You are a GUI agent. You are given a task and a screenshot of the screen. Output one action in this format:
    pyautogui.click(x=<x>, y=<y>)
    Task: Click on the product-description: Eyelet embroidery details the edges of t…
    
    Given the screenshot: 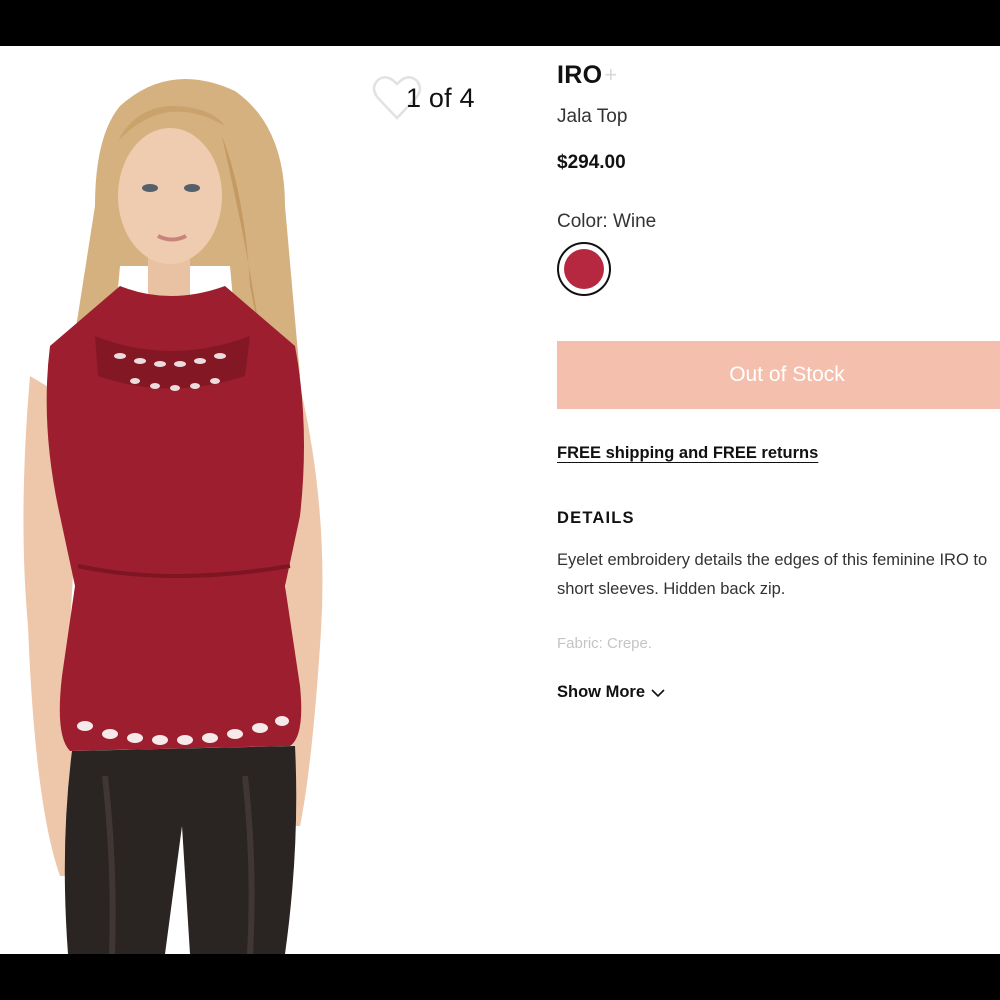 What is the action you would take?
    pyautogui.click(x=778, y=575)
    